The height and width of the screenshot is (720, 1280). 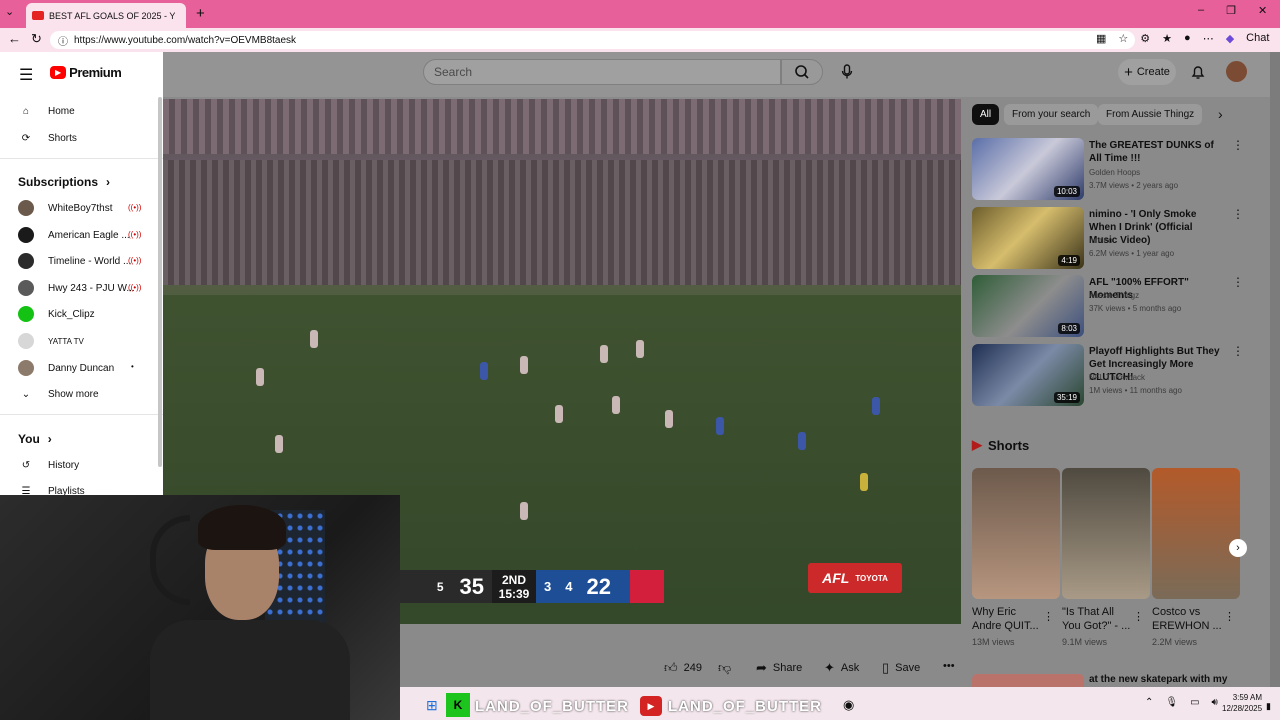 I want to click on sidebar-item-channel: WhiteBoy7thst, so click(x=65, y=208).